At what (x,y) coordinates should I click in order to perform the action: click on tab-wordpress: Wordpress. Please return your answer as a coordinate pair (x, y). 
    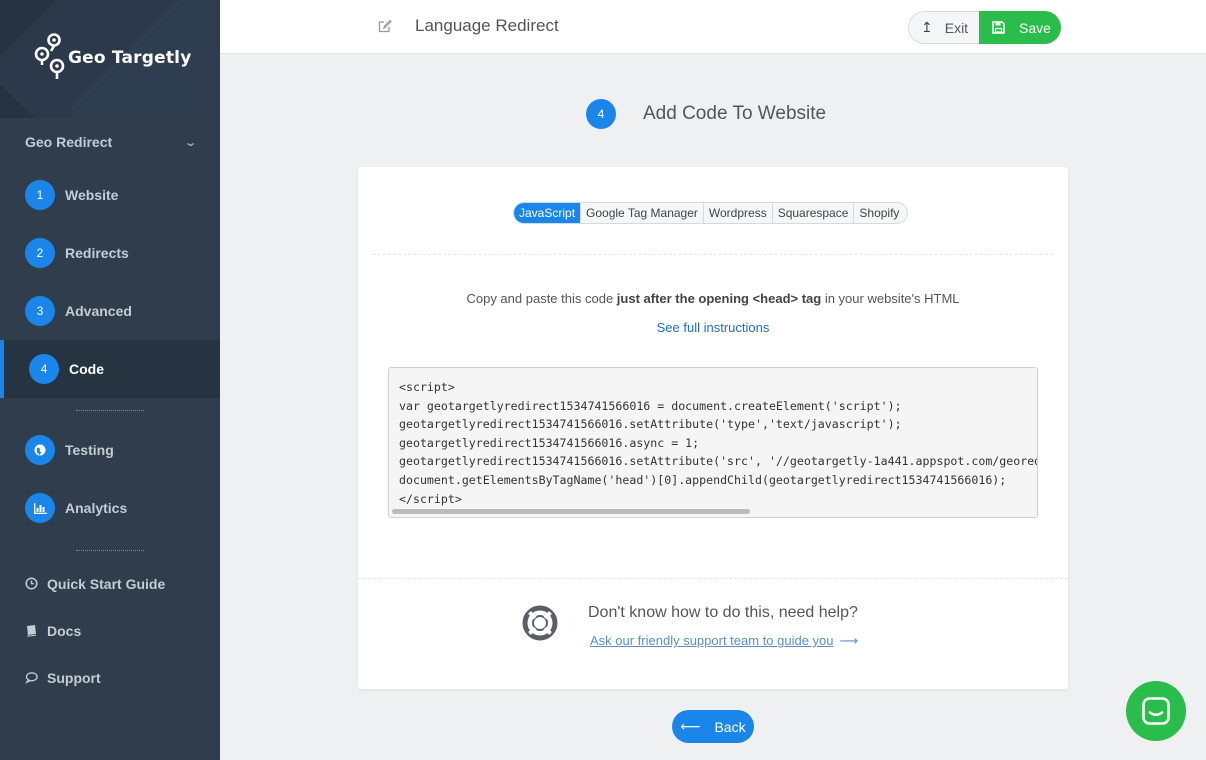
    Looking at the image, I should click on (738, 213).